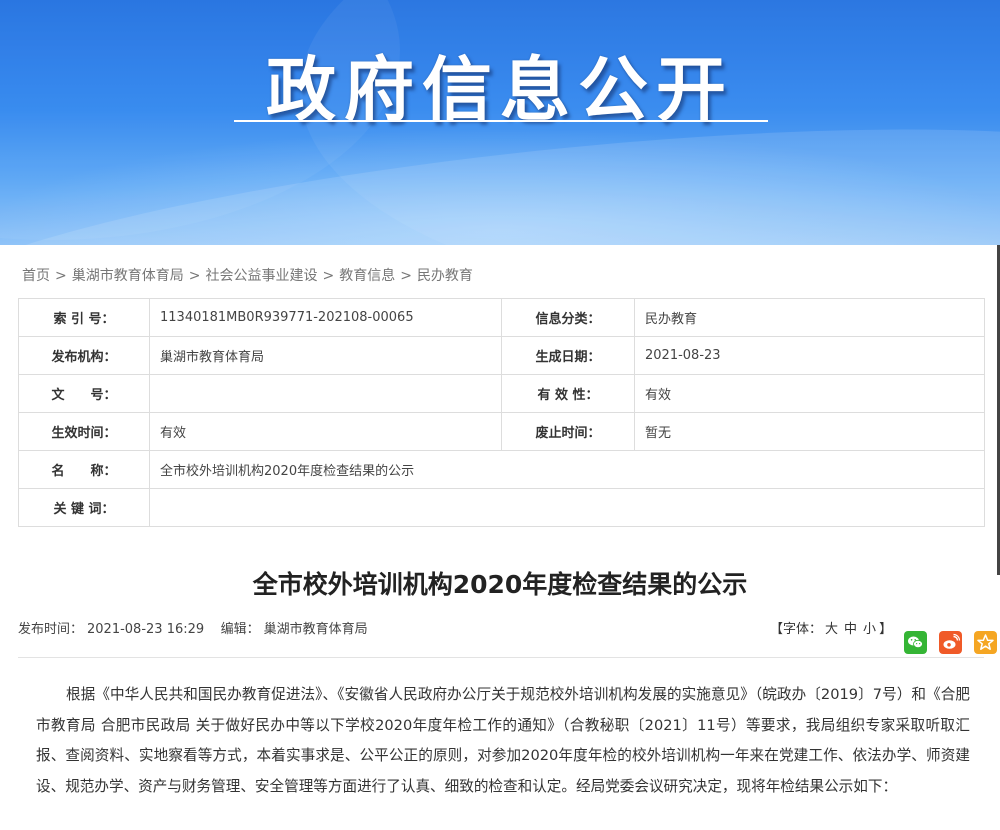 The width and height of the screenshot is (1000, 830). I want to click on doc-number-value, so click(325, 393).